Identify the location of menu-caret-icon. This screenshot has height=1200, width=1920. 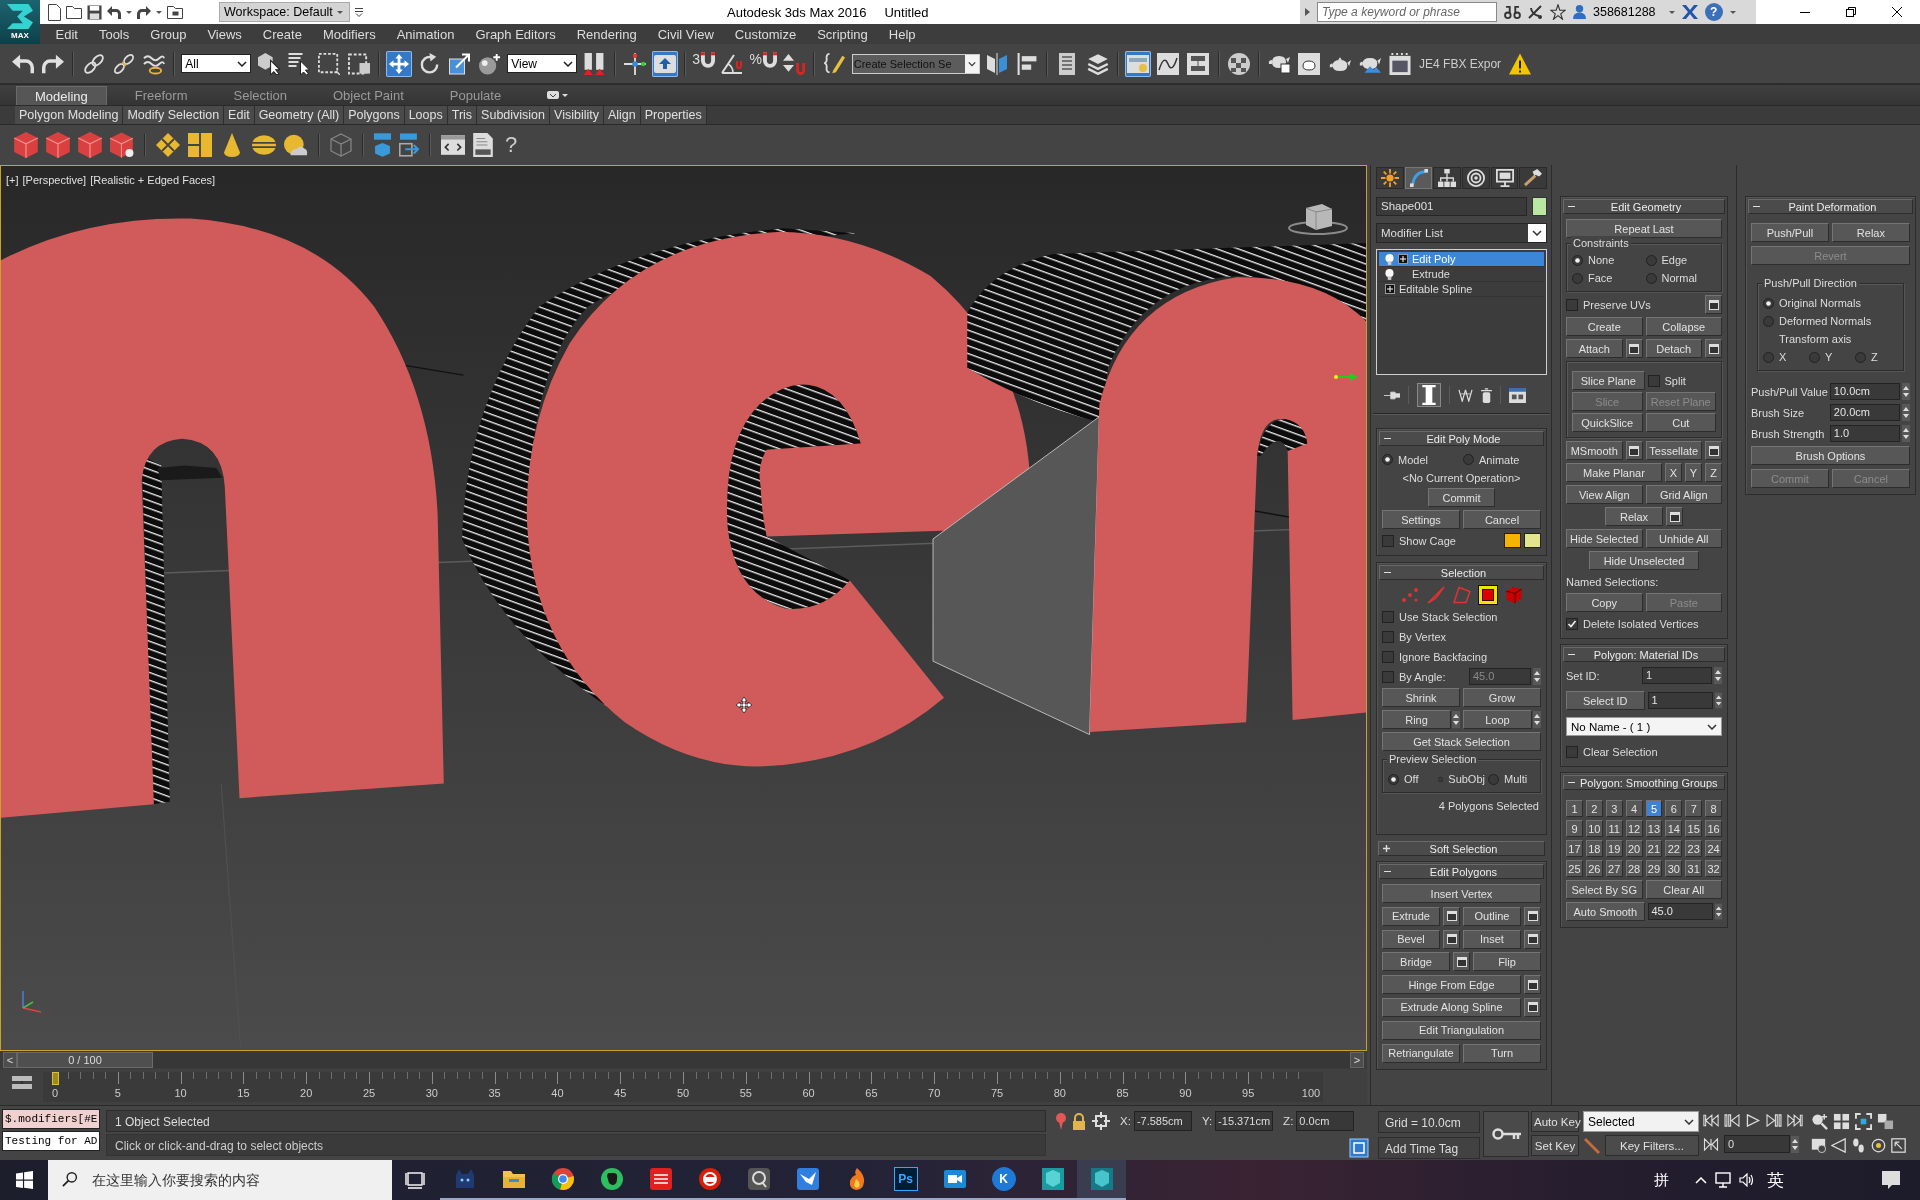
(359, 12).